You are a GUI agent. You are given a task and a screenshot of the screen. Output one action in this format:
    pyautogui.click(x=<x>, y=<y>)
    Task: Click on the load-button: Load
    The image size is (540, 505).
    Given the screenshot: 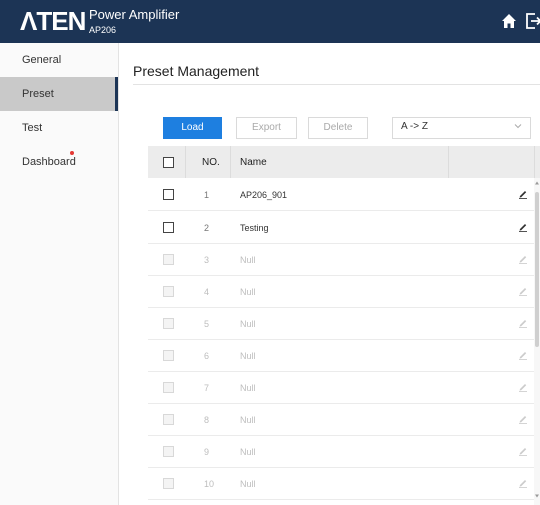 What is the action you would take?
    pyautogui.click(x=192, y=128)
    